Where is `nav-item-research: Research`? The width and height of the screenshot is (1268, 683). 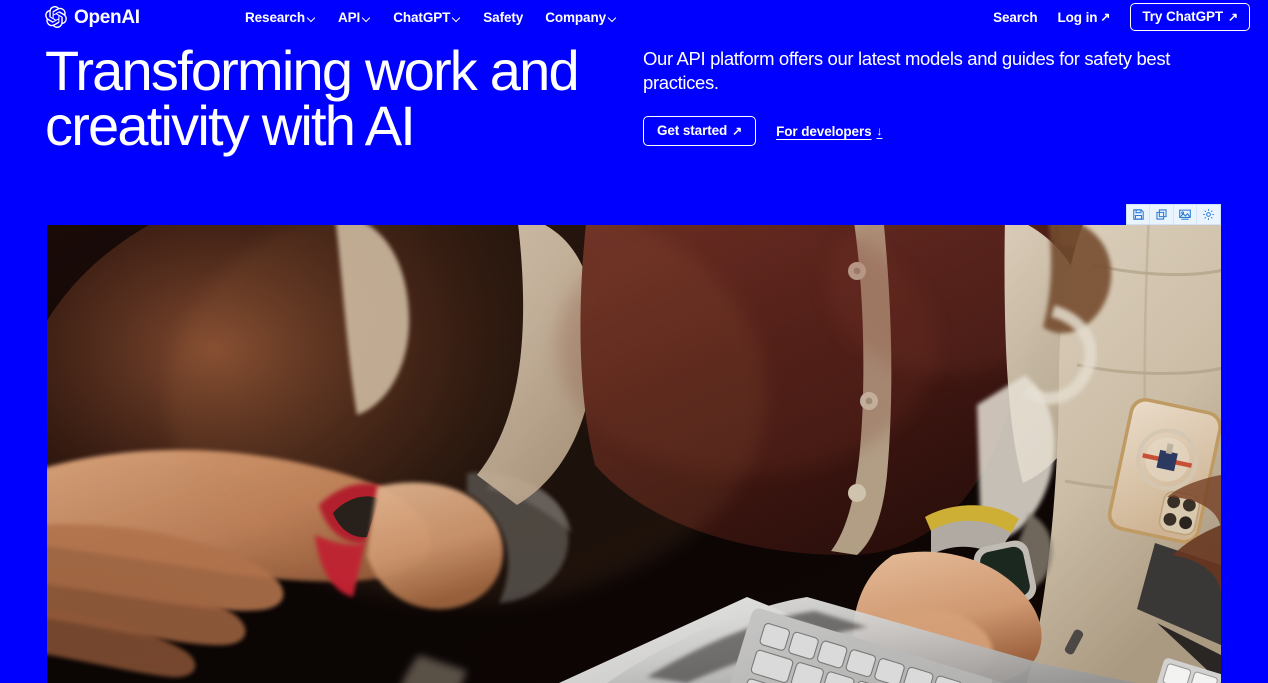 nav-item-research: Research is located at coordinates (280, 17).